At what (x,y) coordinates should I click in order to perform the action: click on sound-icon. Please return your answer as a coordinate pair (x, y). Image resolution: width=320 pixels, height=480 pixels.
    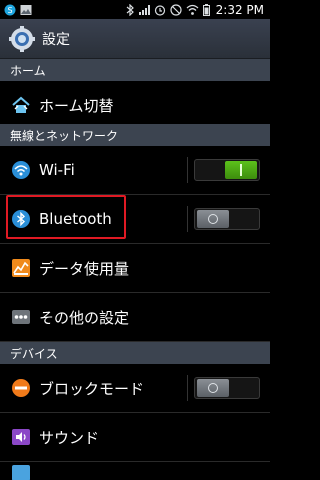
    Looking at the image, I should click on (21, 437).